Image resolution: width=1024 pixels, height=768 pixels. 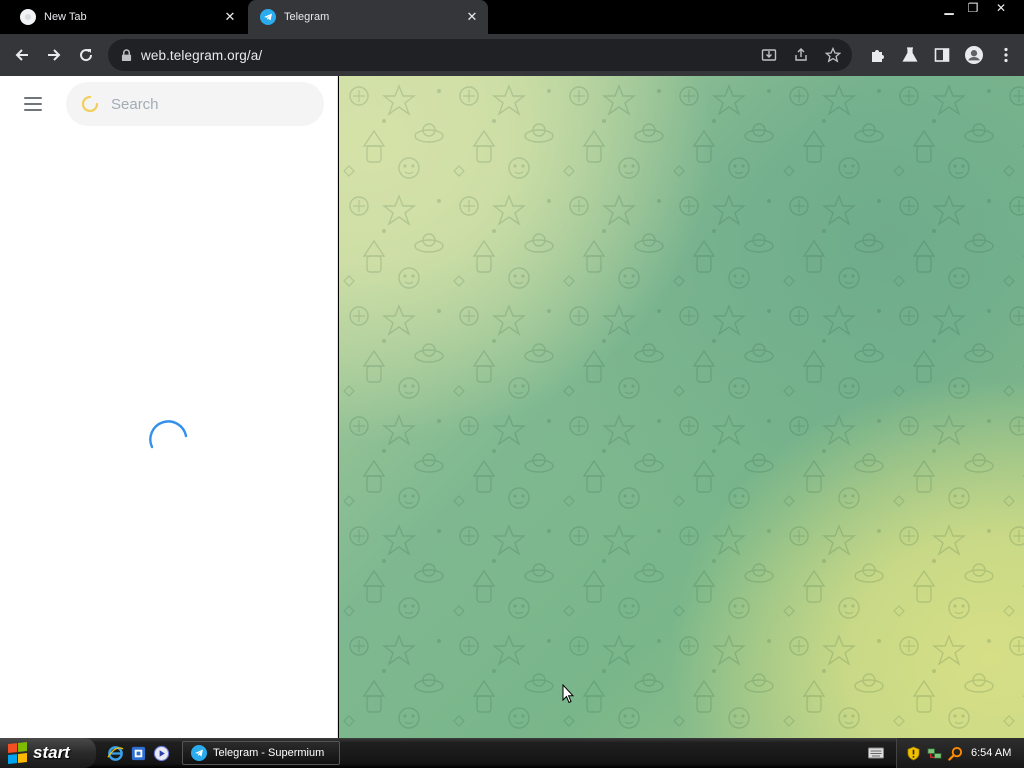 I want to click on media-player-icon, so click(x=161, y=753).